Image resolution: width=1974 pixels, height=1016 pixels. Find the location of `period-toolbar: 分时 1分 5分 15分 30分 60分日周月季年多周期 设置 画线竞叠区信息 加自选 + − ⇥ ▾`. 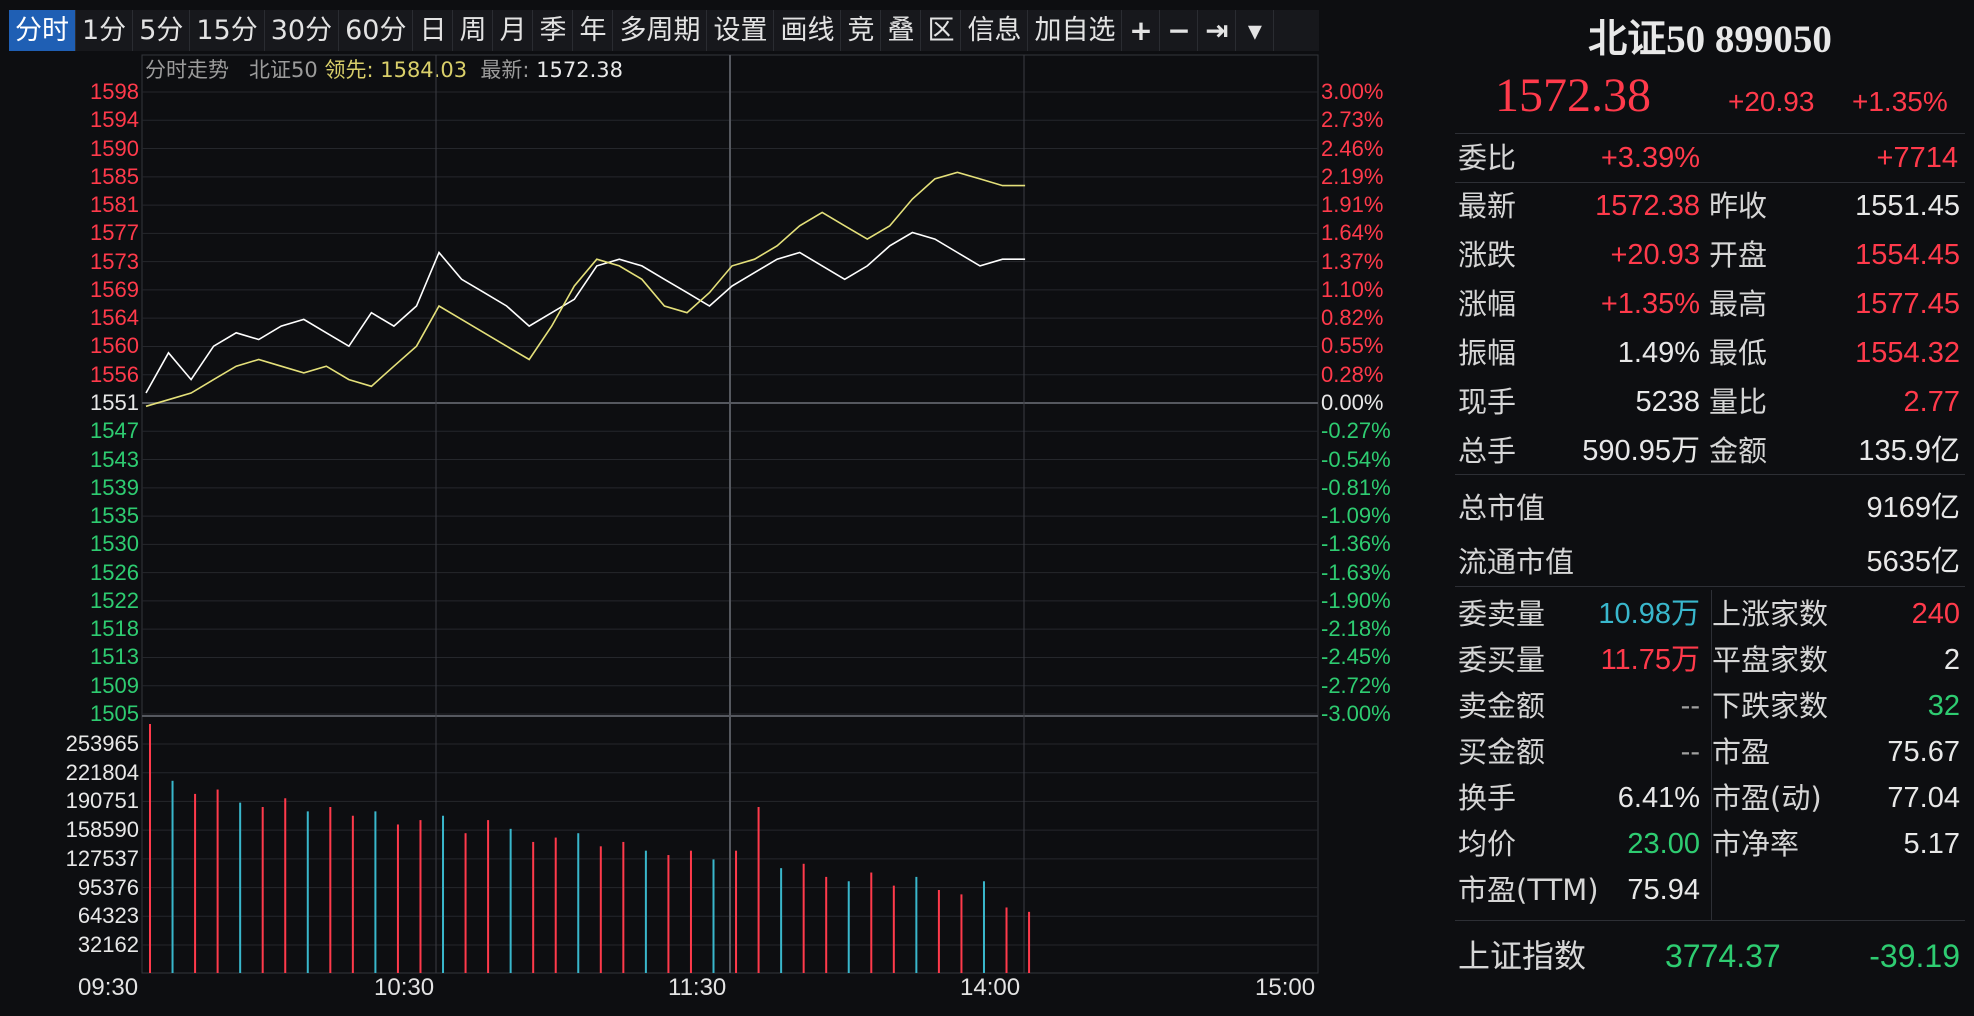

period-toolbar: 分时 1分 5分 15分 30分 60分日周月季年多周期 设置 画线竞叠区信息 加自选 + − ⇥ ▾ is located at coordinates (664, 30).